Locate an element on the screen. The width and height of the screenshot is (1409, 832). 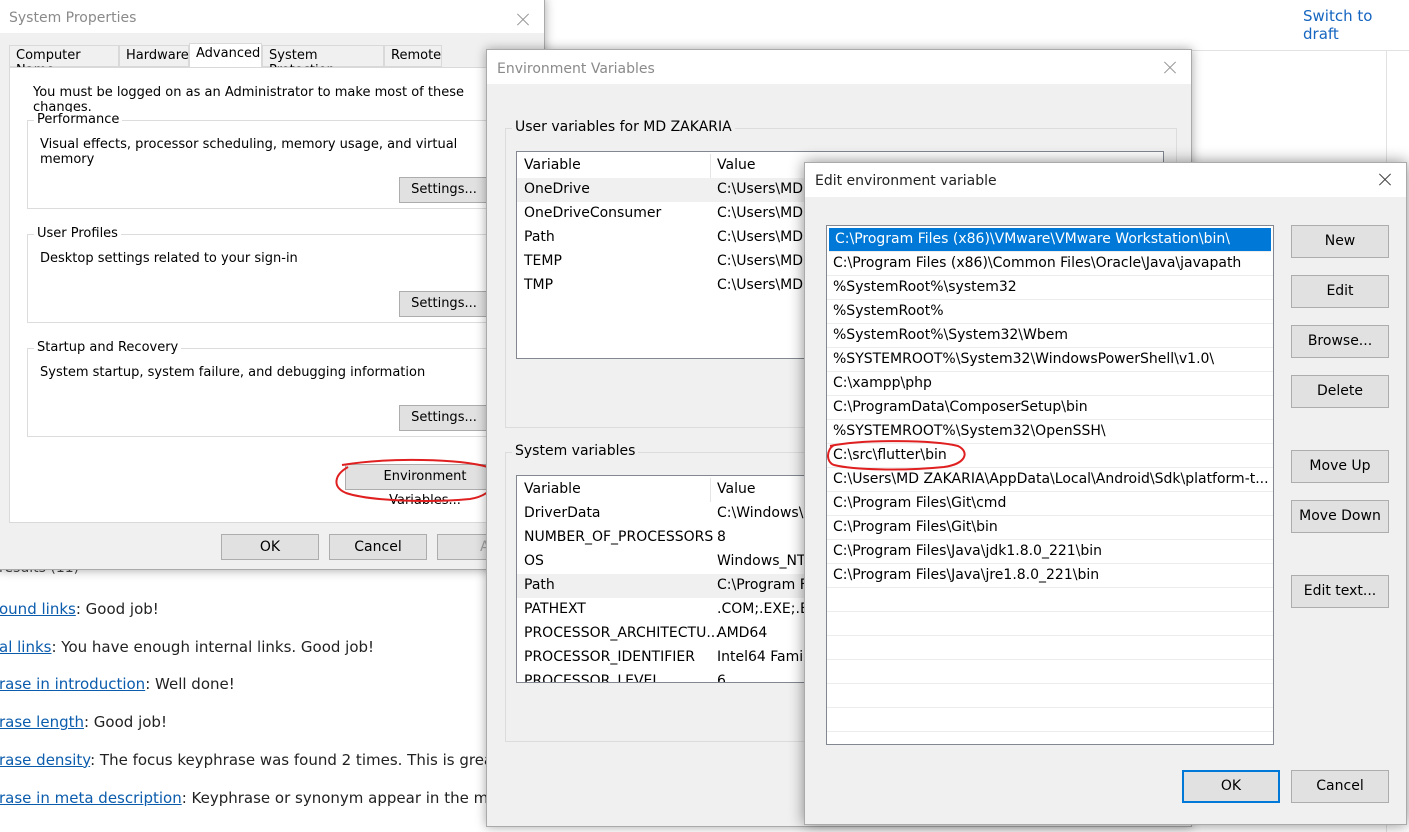
result-link: ound links is located at coordinates (38, 609).